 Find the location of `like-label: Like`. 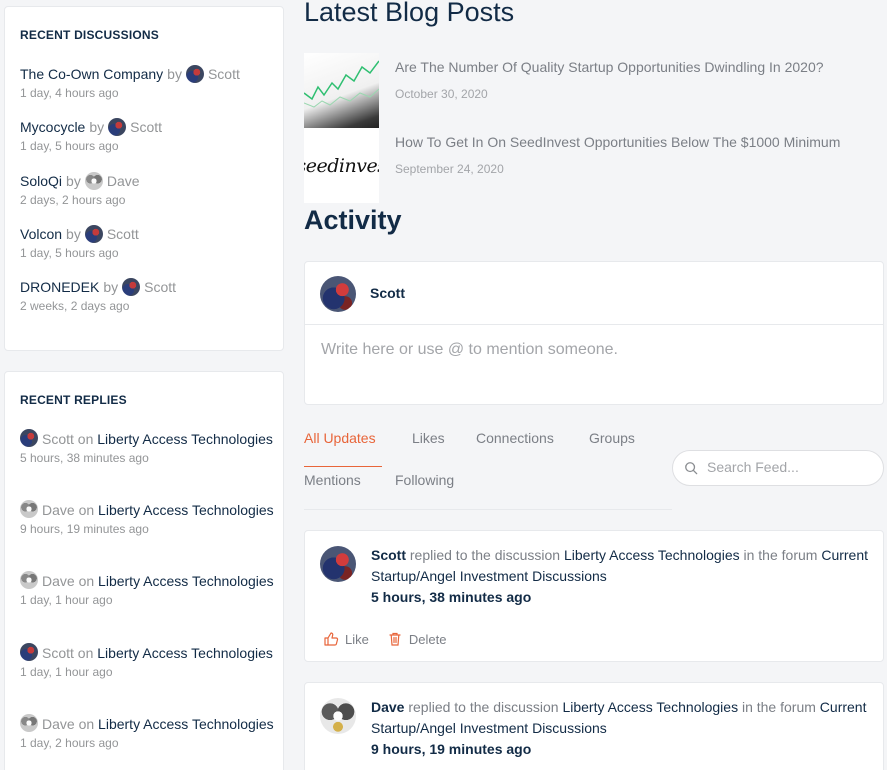

like-label: Like is located at coordinates (357, 639).